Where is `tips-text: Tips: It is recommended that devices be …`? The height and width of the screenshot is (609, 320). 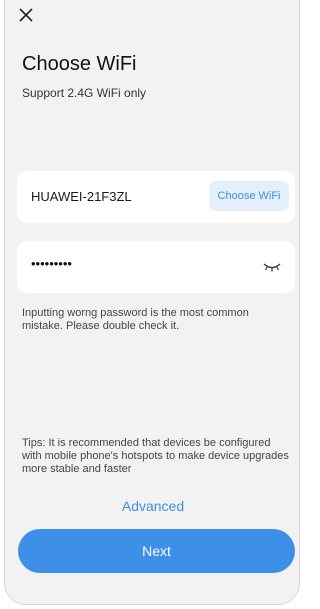
tips-text: Tips: It is recommended that devices be … is located at coordinates (155, 456).